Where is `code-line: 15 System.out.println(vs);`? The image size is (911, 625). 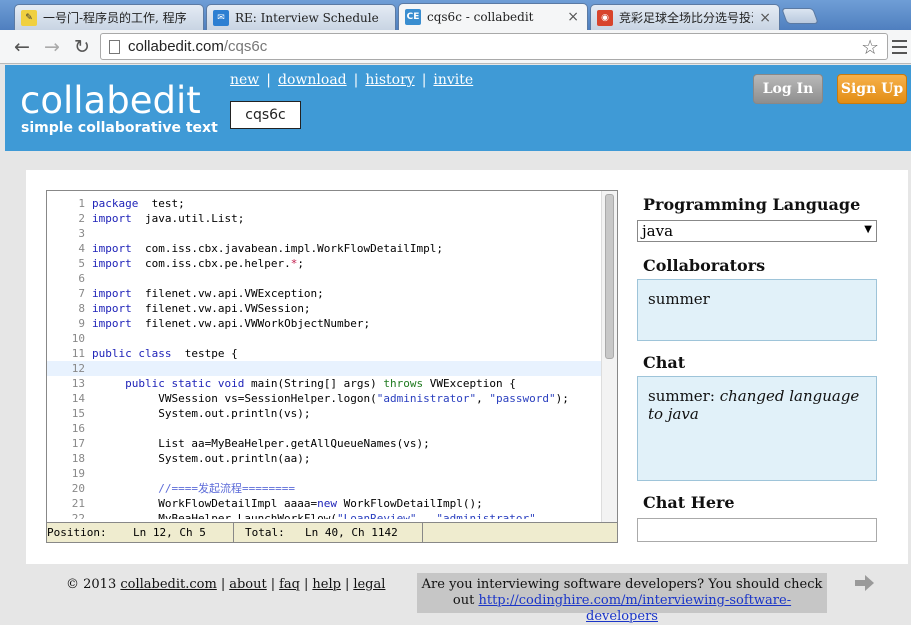 code-line: 15 System.out.println(vs); is located at coordinates (324, 413).